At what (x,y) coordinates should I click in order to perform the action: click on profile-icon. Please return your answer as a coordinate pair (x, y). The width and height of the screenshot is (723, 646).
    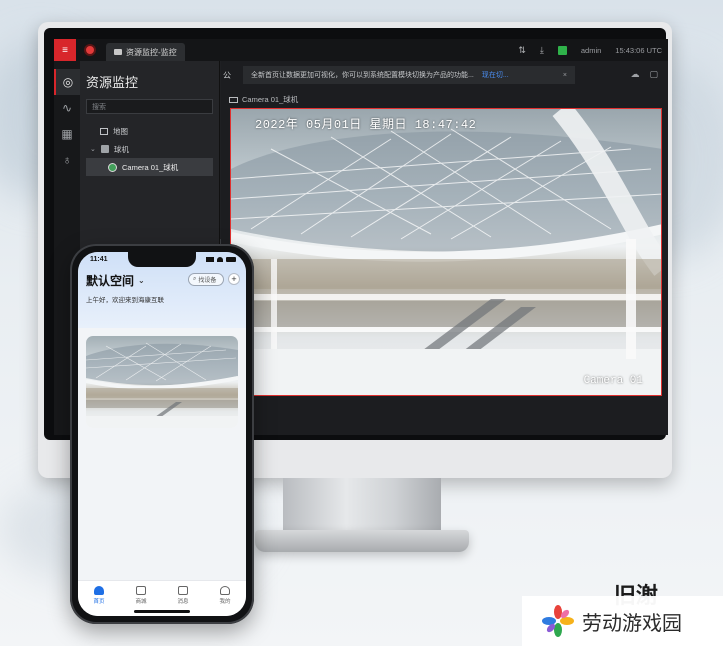
    Looking at the image, I should click on (224, 590).